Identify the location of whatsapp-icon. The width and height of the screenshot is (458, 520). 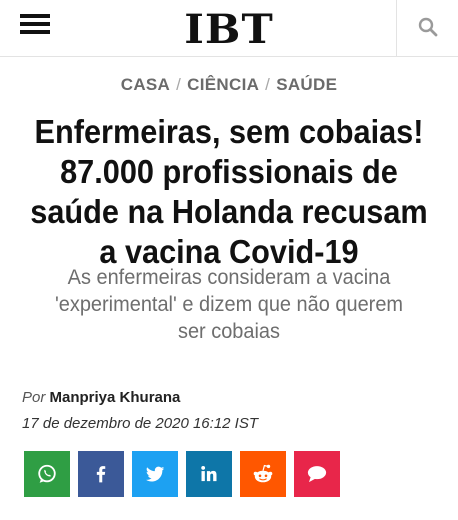
(47, 473).